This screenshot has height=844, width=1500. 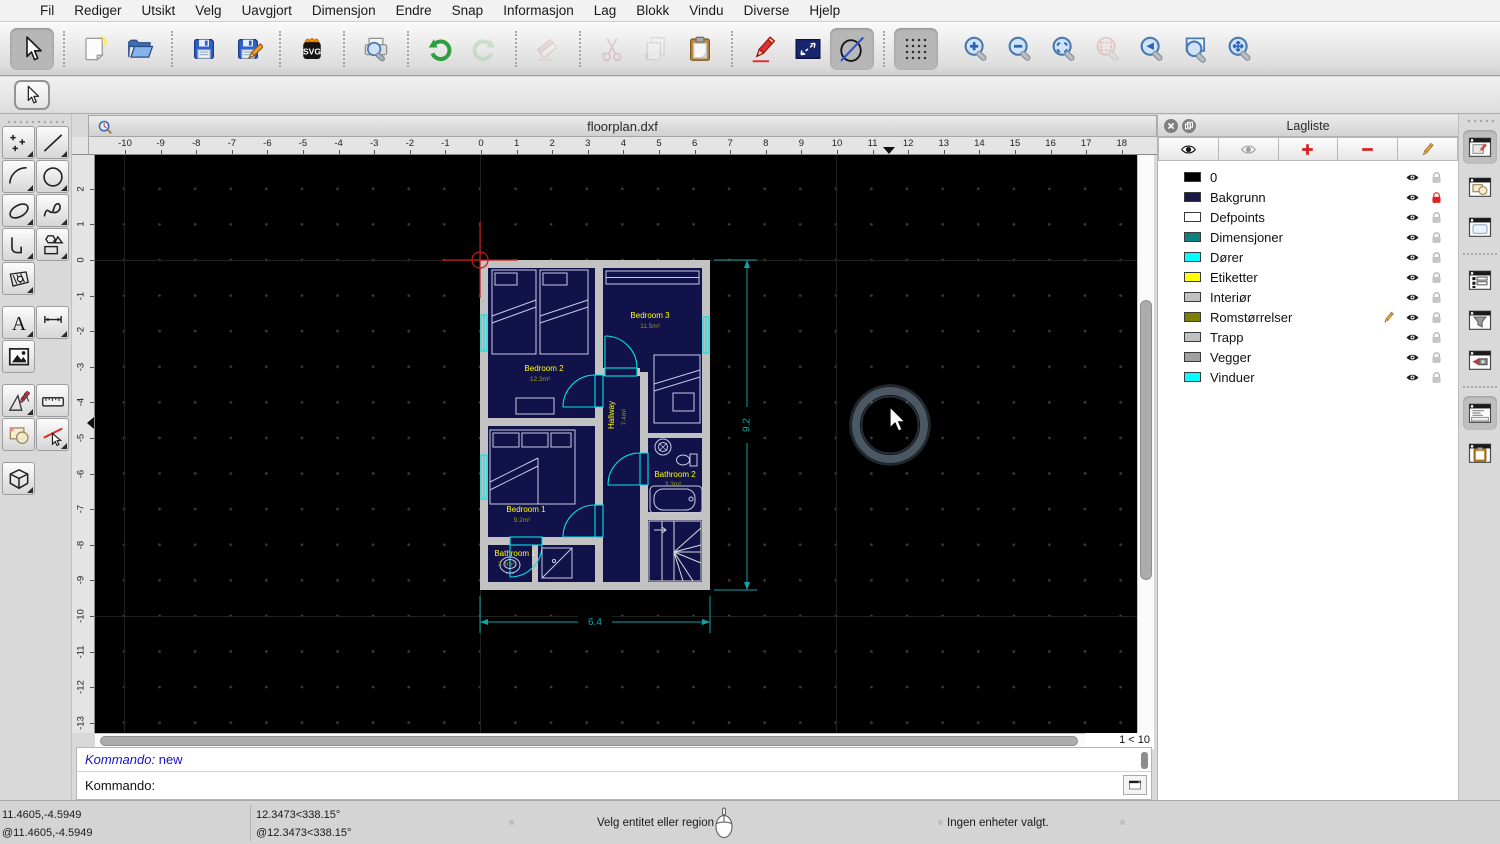 What do you see at coordinates (204, 49) in the screenshot?
I see `save-button` at bounding box center [204, 49].